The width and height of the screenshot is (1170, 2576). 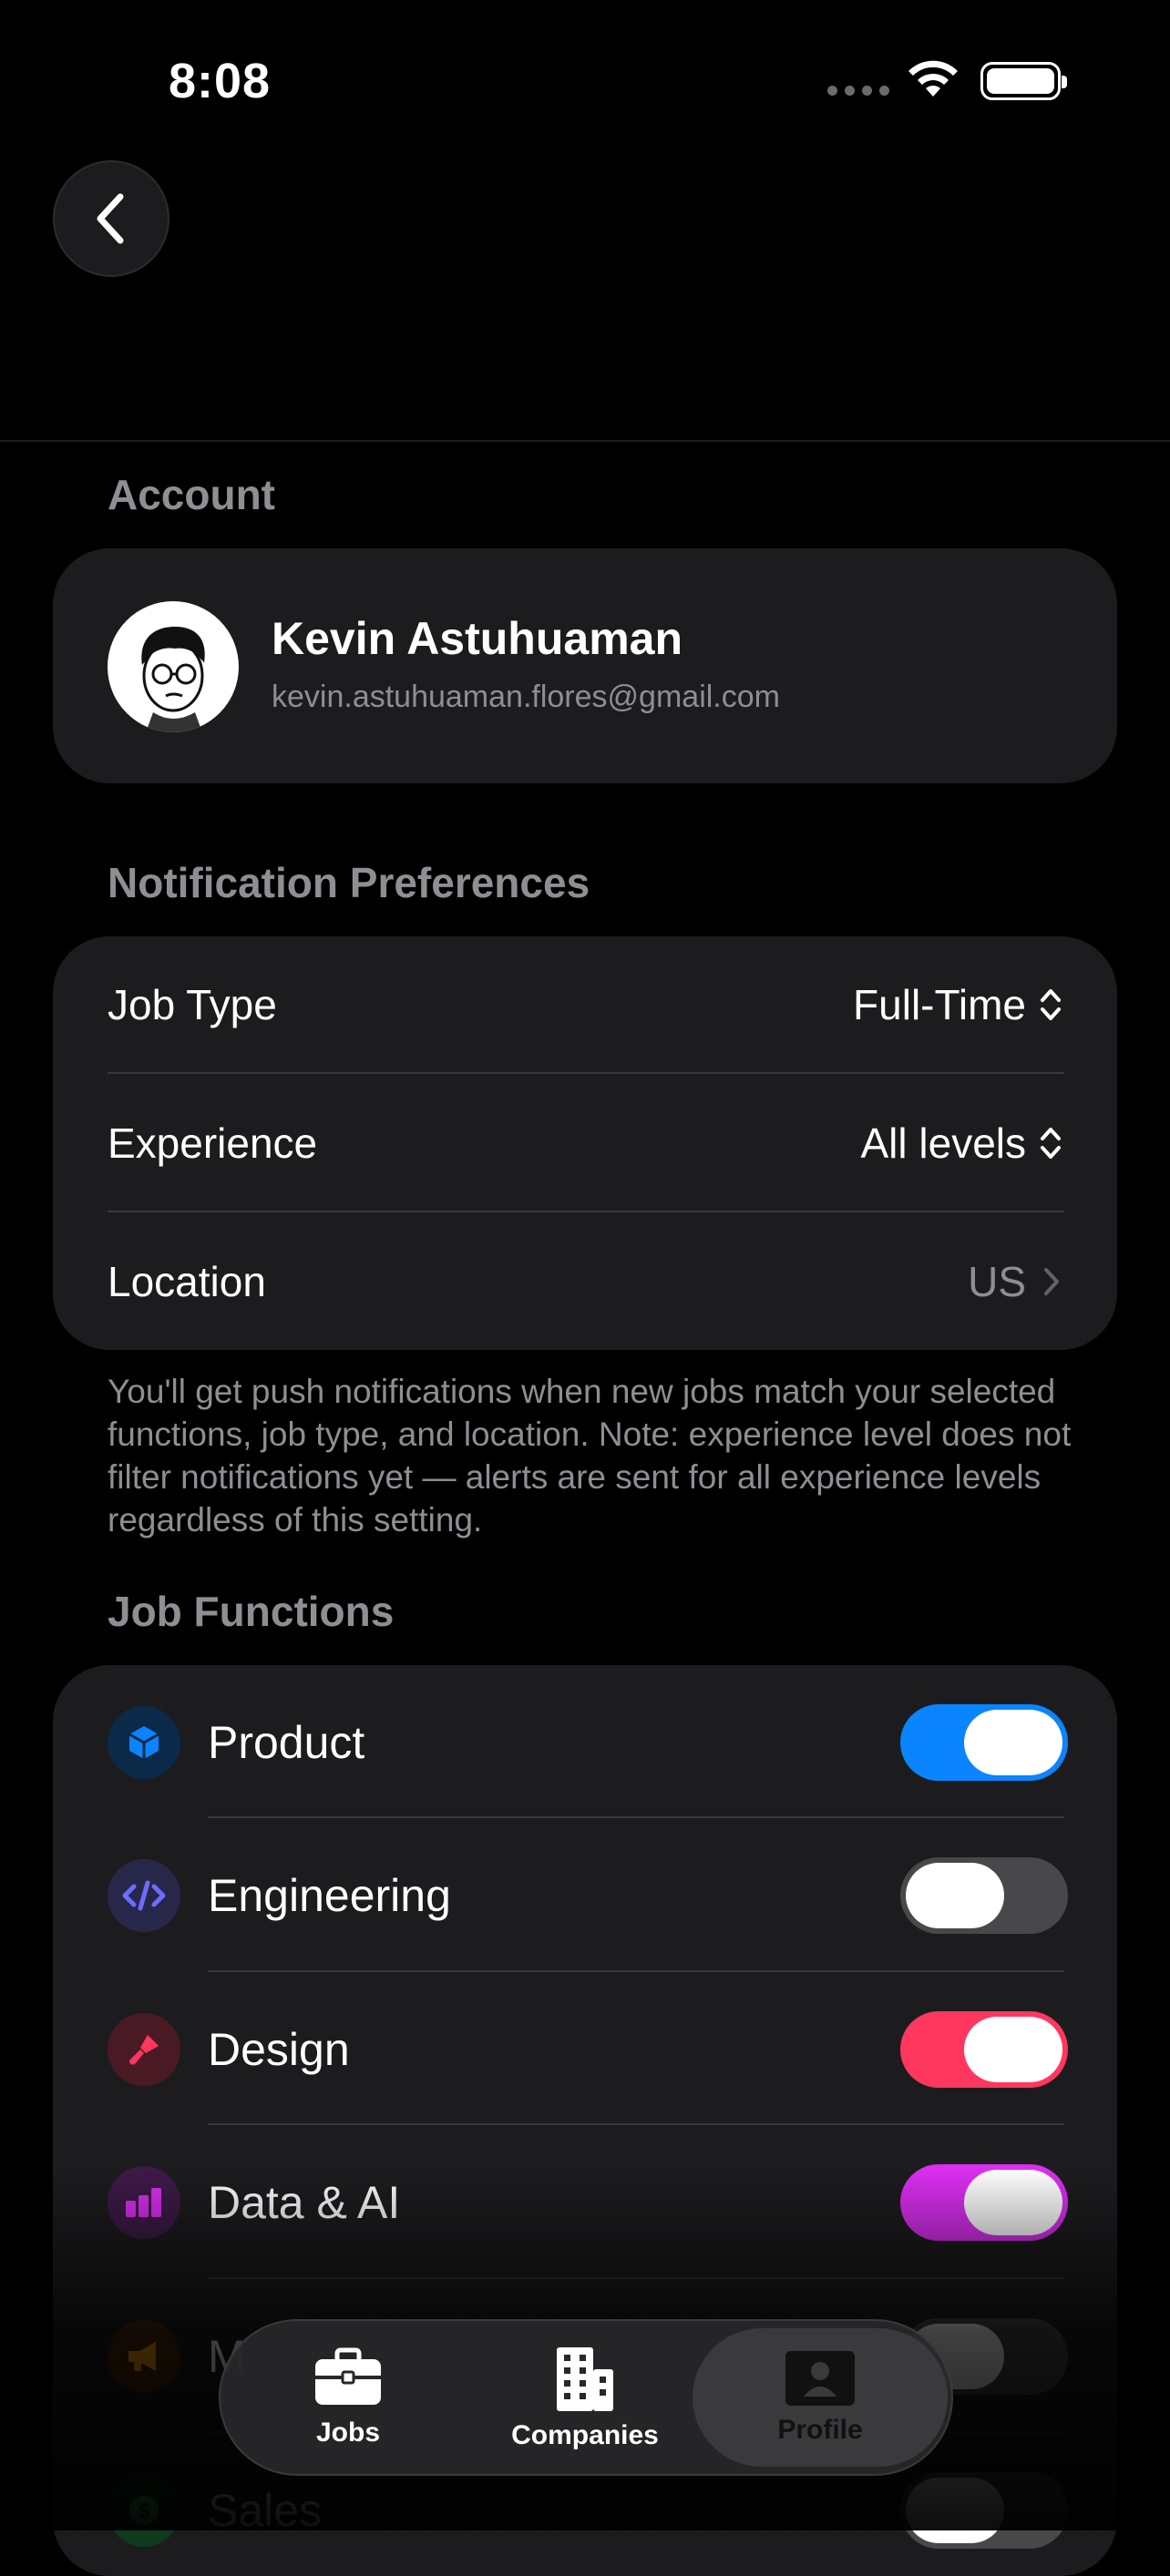 I want to click on job-type-select: Full-Time, so click(x=958, y=1004).